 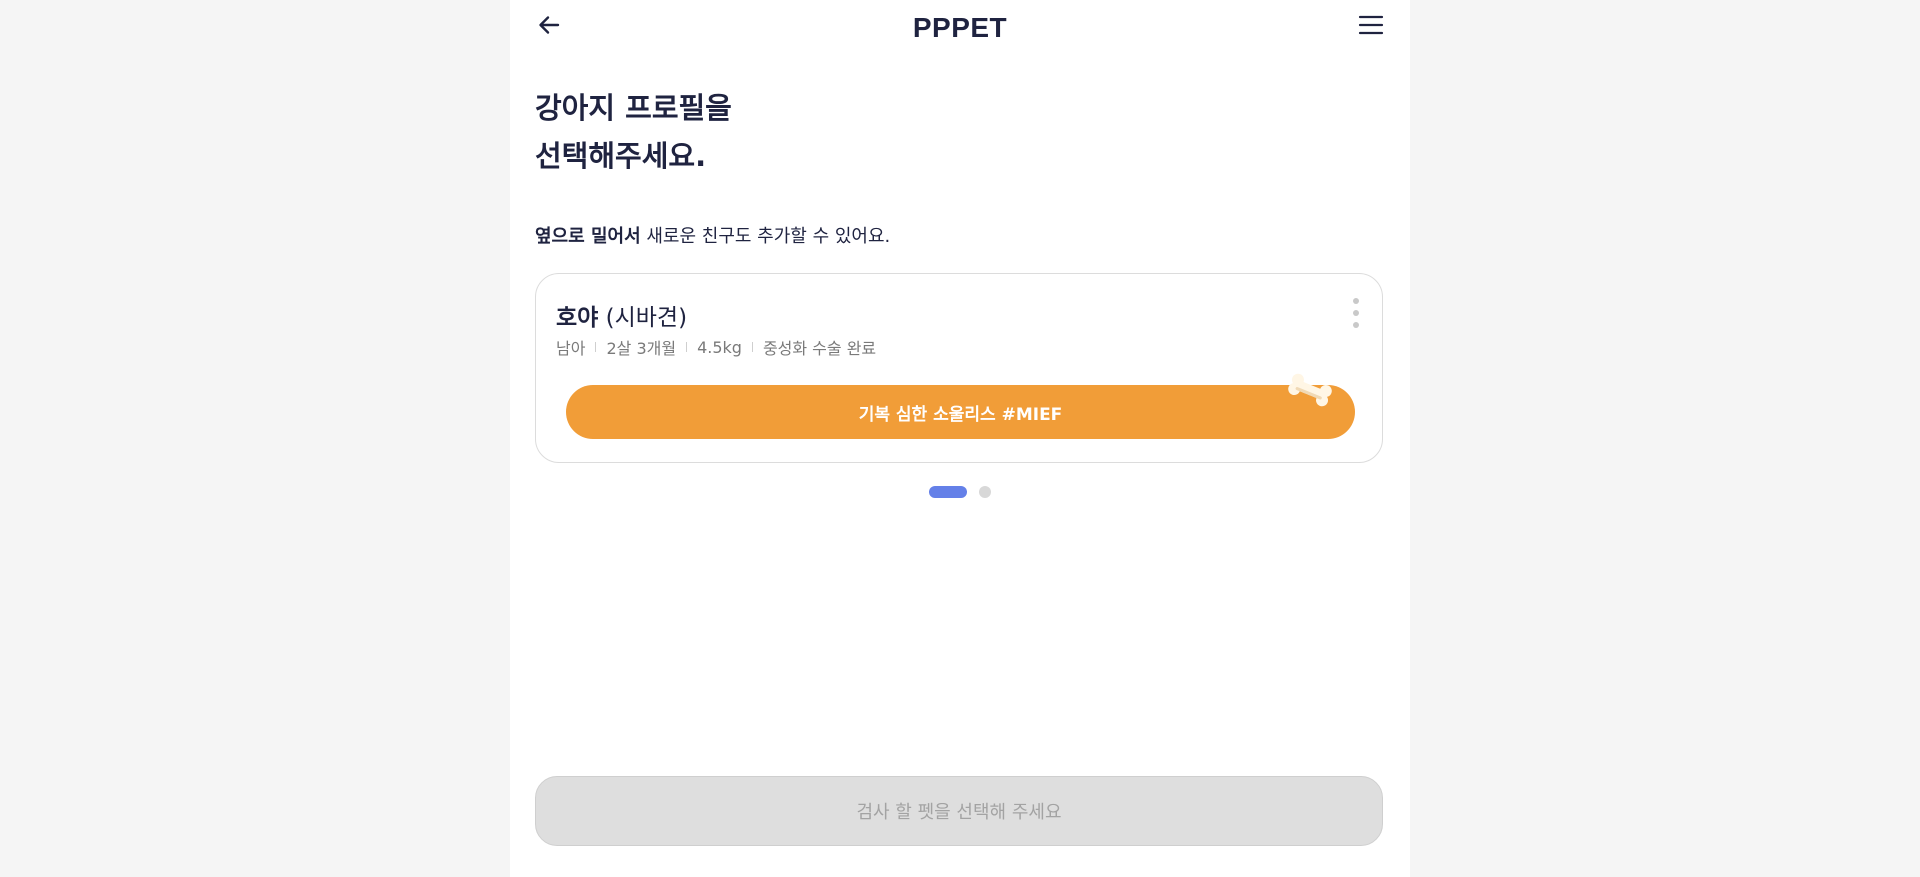 What do you see at coordinates (719, 347) in the screenshot?
I see `pet-weight: 4.5kg` at bounding box center [719, 347].